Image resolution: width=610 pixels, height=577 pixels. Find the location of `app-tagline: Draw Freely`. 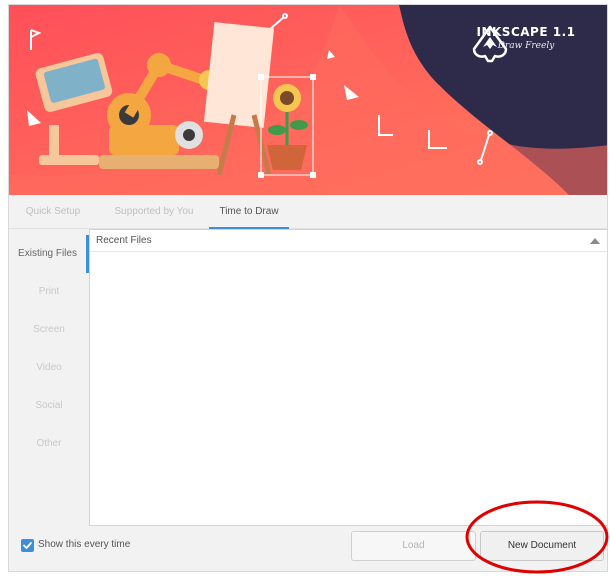

app-tagline: Draw Freely is located at coordinates (526, 46).